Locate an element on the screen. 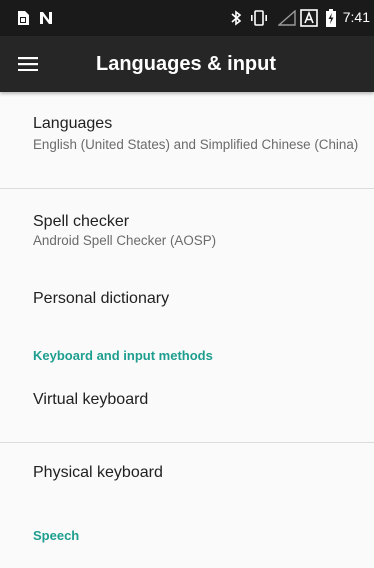 The image size is (374, 568). battery-charging-icon is located at coordinates (331, 18).